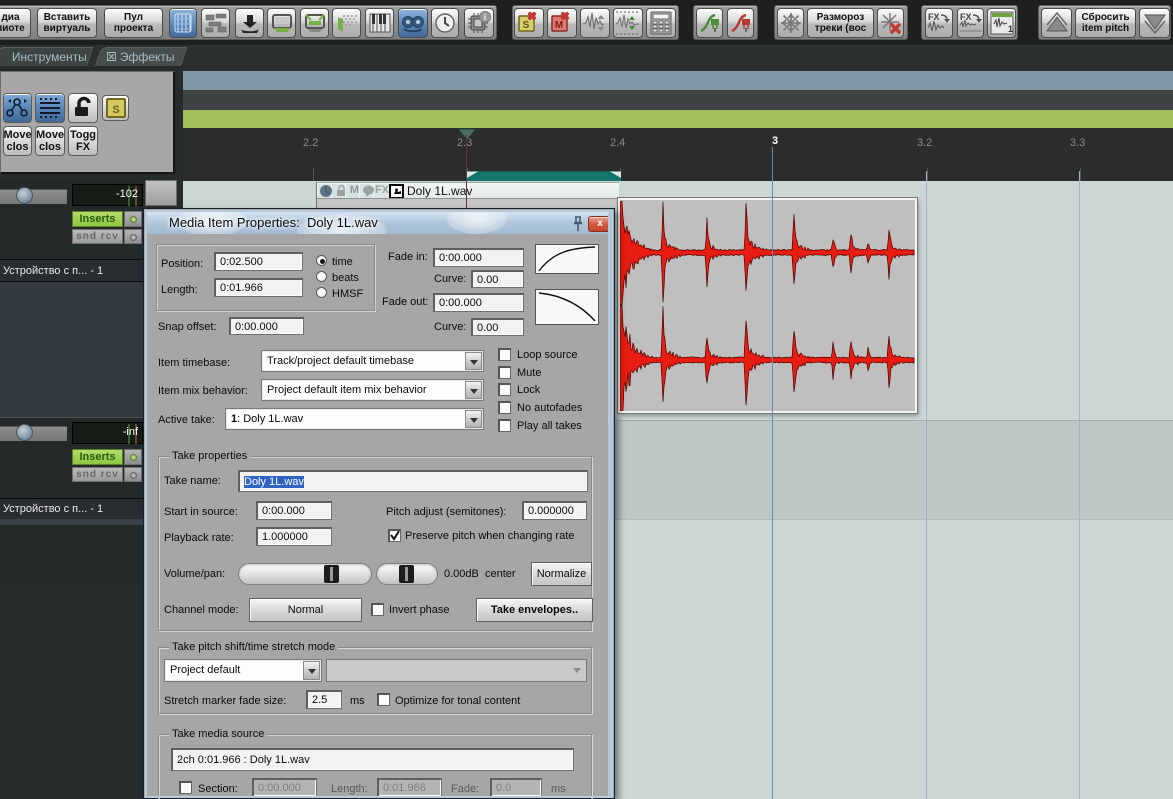 Image resolution: width=1173 pixels, height=799 pixels. What do you see at coordinates (559, 25) in the screenshot?
I see `svg-text: M` at bounding box center [559, 25].